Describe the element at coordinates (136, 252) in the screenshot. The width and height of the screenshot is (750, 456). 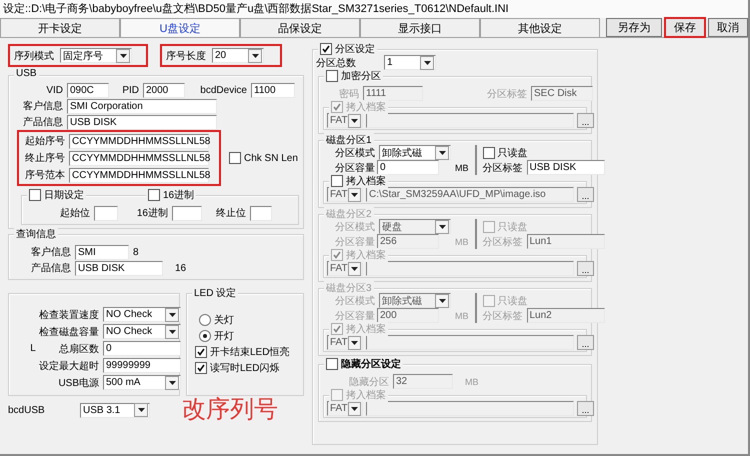
I see `count-text: 8` at that location.